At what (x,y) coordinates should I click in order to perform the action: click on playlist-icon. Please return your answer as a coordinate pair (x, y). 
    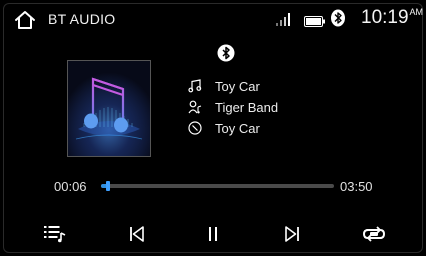
    Looking at the image, I should click on (55, 234).